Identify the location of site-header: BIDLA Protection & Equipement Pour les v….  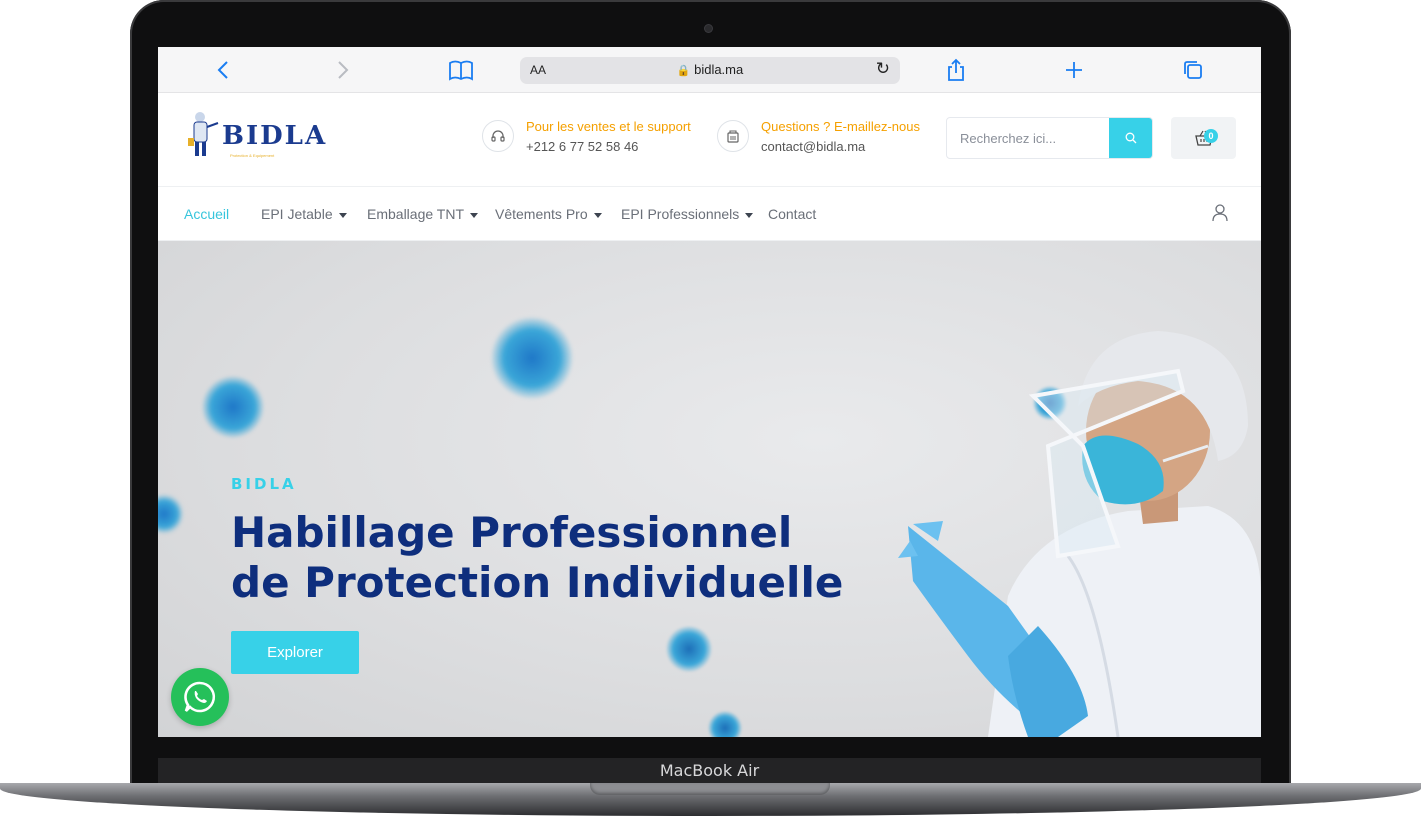
(709, 140).